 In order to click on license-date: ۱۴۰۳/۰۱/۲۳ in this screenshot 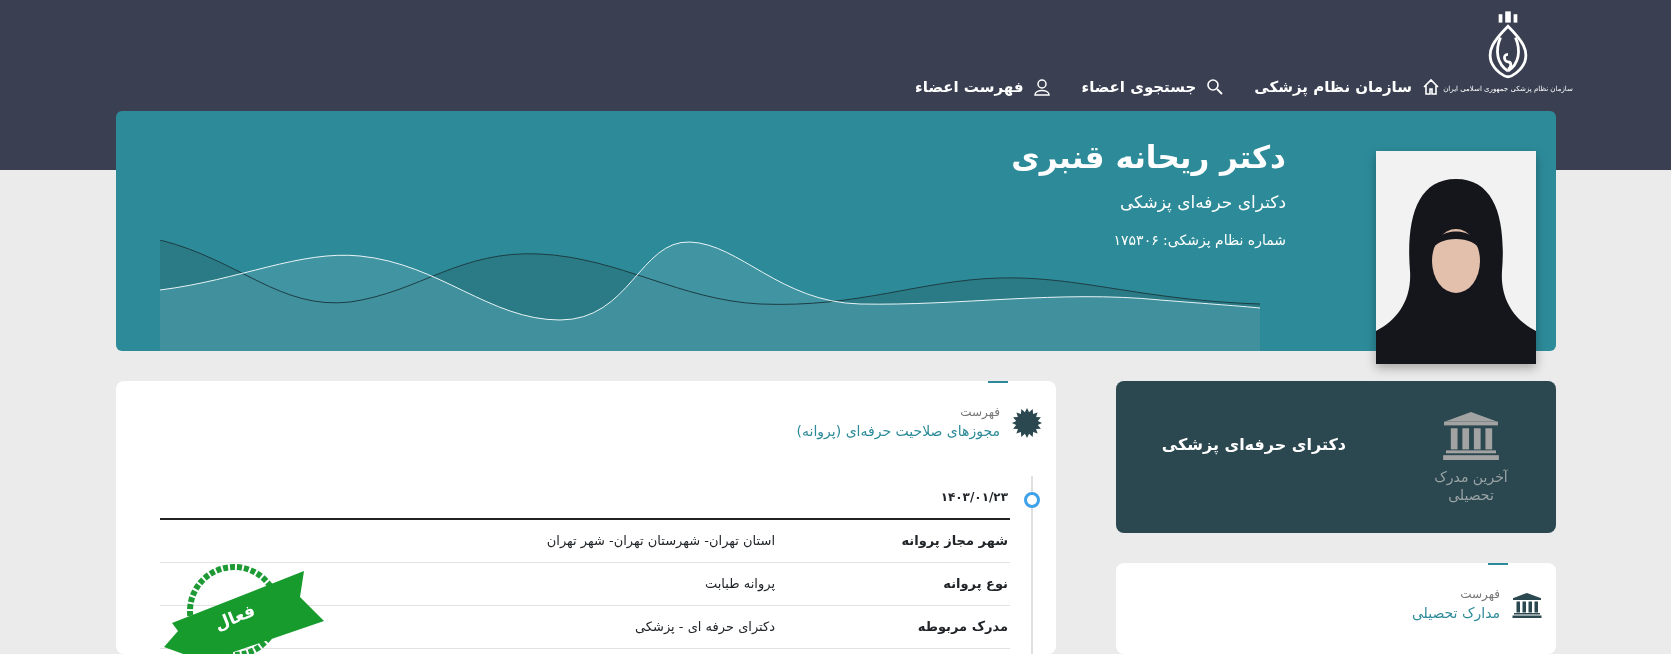, I will do `click(585, 498)`.